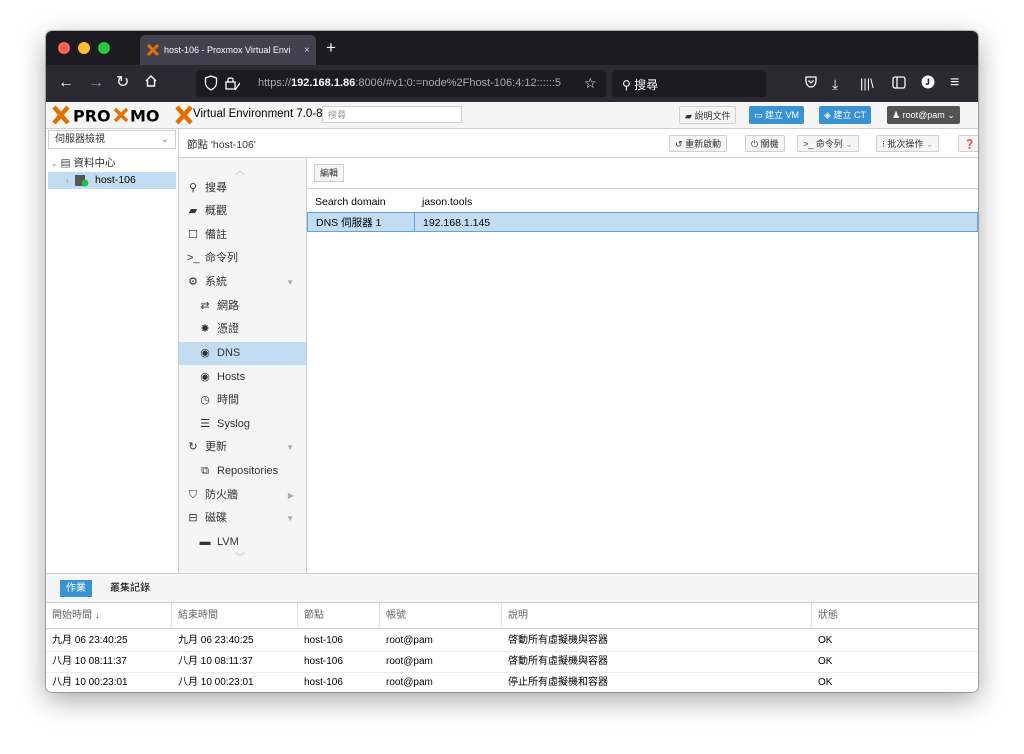 This screenshot has width=1024, height=754. What do you see at coordinates (845, 115) in the screenshot?
I see `create-ct-button: ◈ 建立 CT` at bounding box center [845, 115].